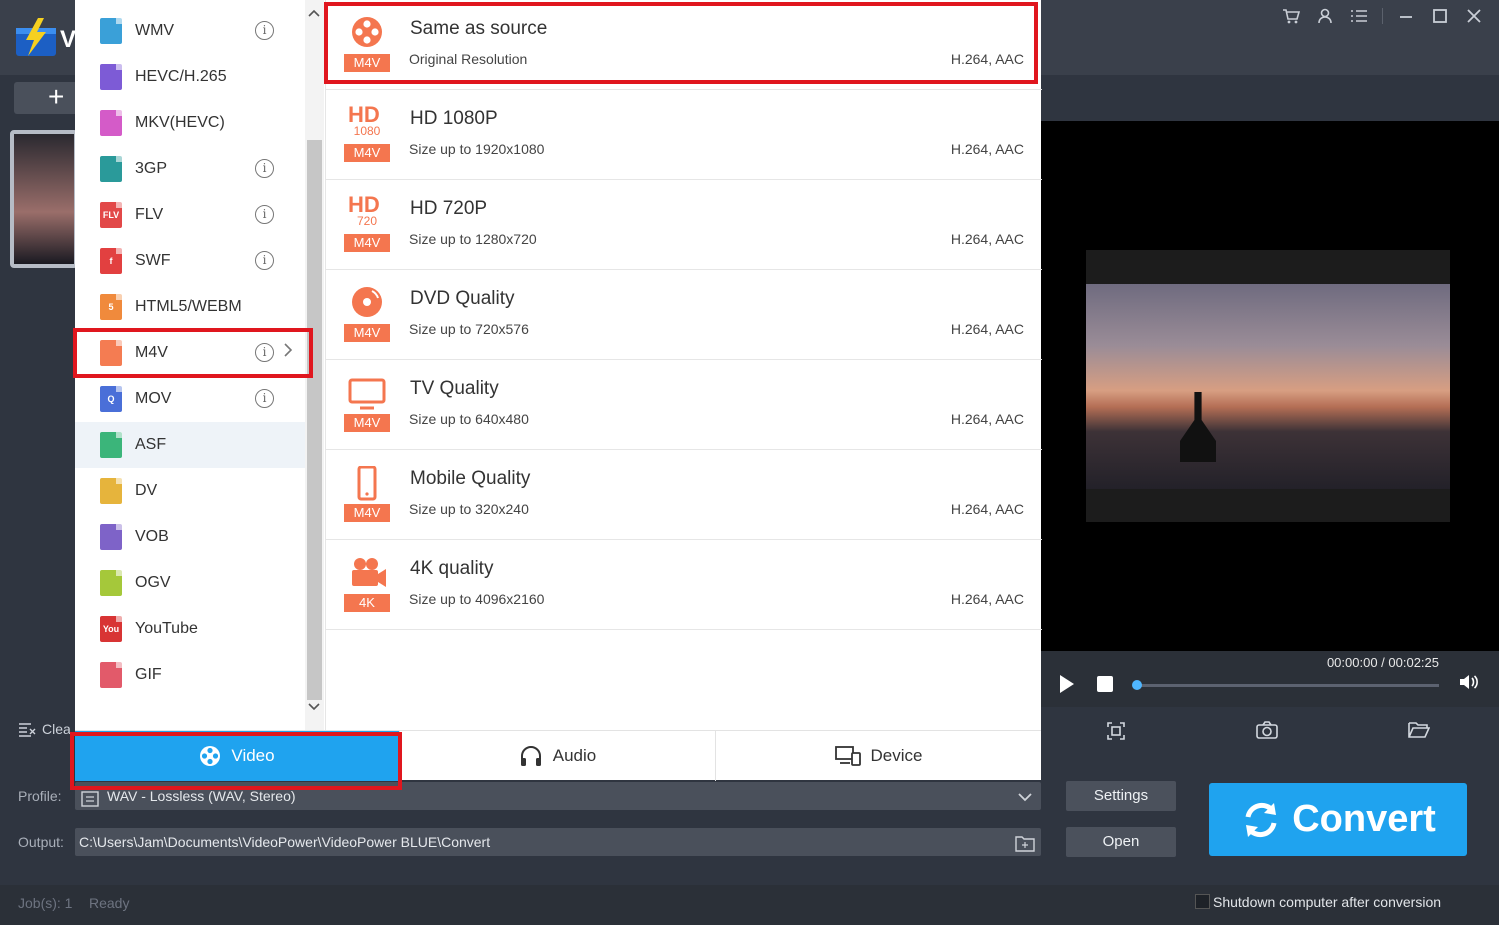  I want to click on file-format-icon: 5, so click(111, 307).